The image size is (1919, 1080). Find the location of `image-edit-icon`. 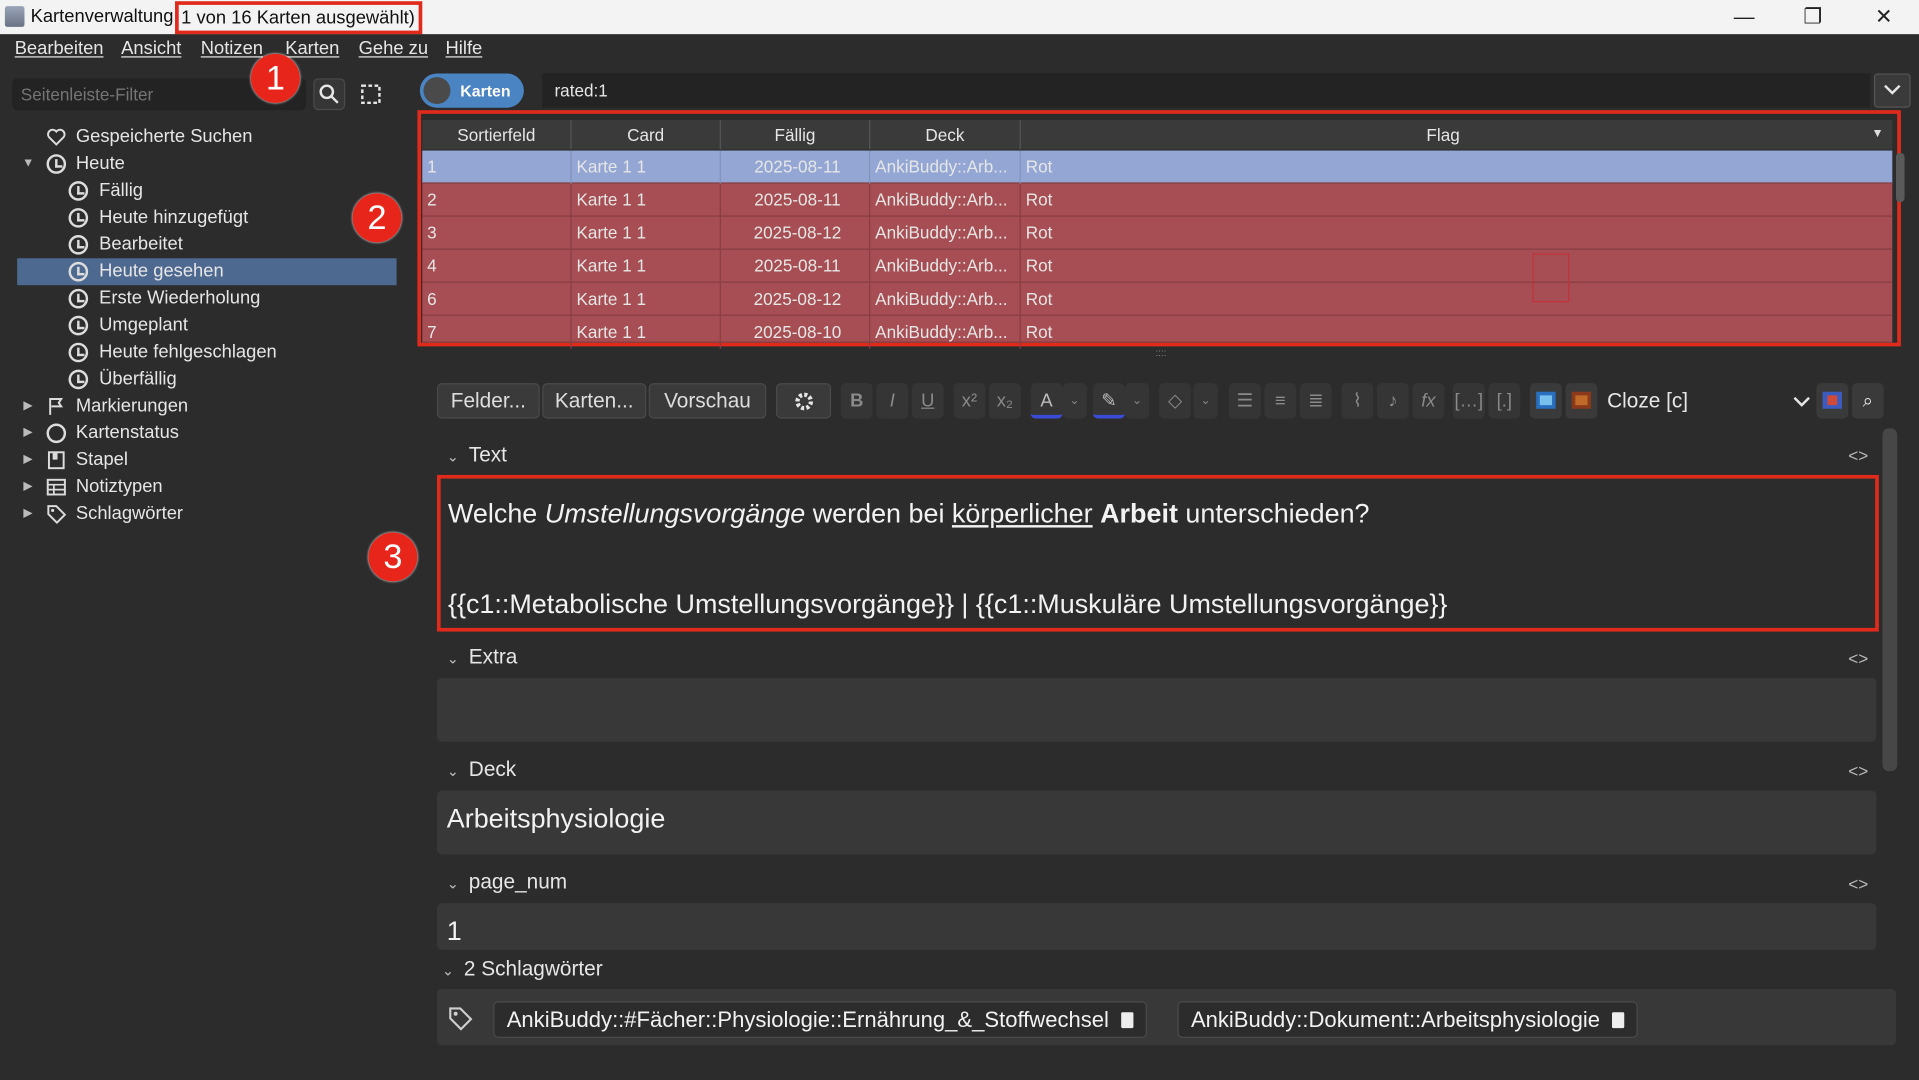

image-edit-icon is located at coordinates (1832, 401).